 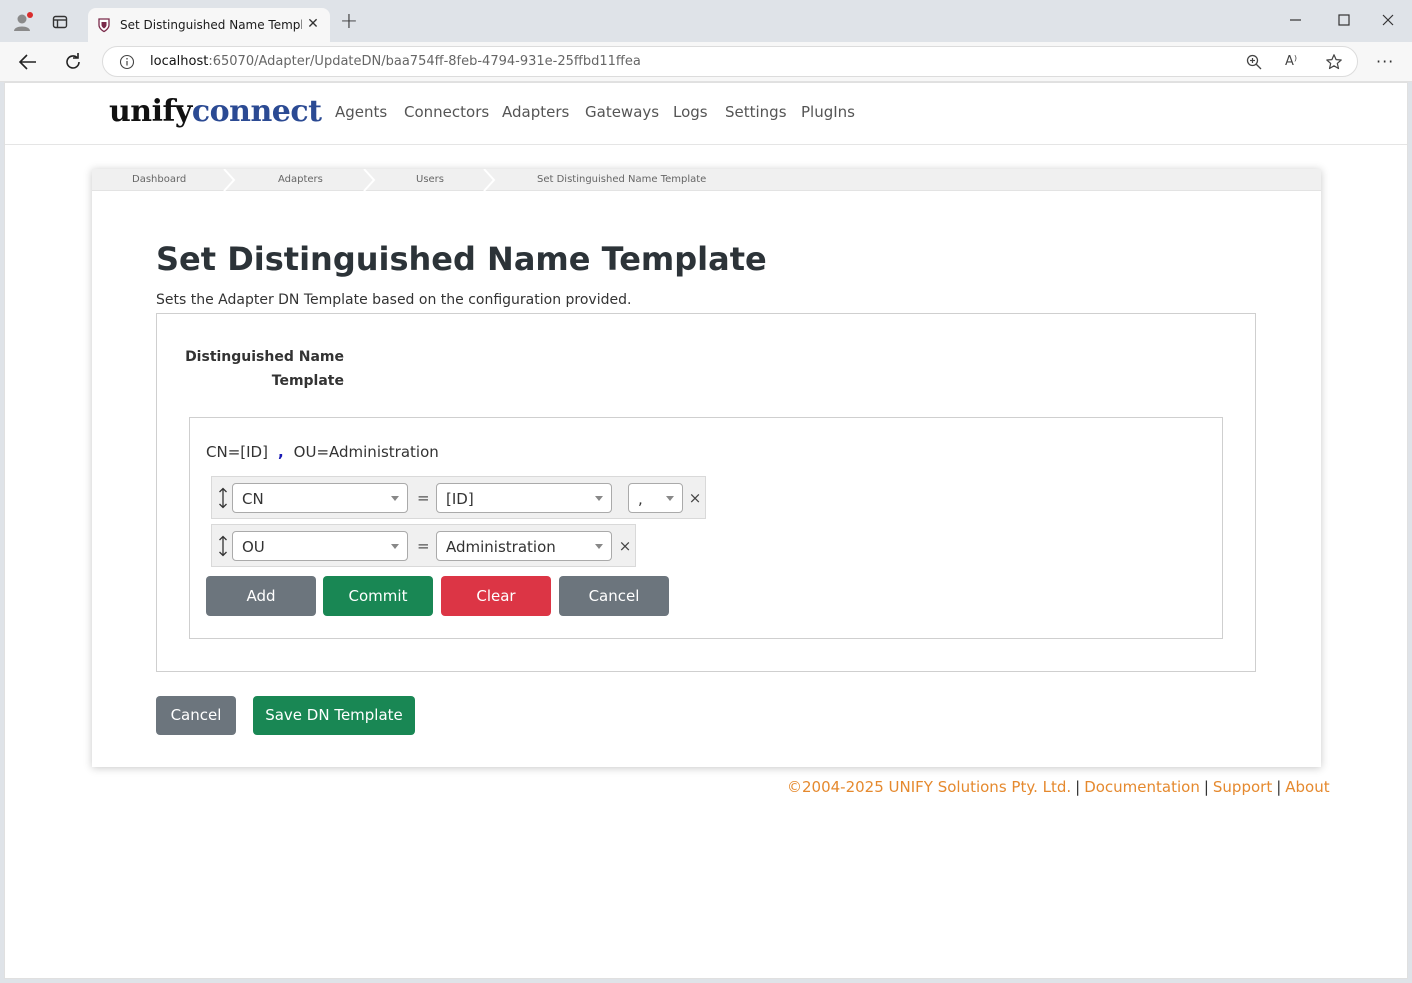 What do you see at coordinates (23, 22) in the screenshot?
I see `profile-icon` at bounding box center [23, 22].